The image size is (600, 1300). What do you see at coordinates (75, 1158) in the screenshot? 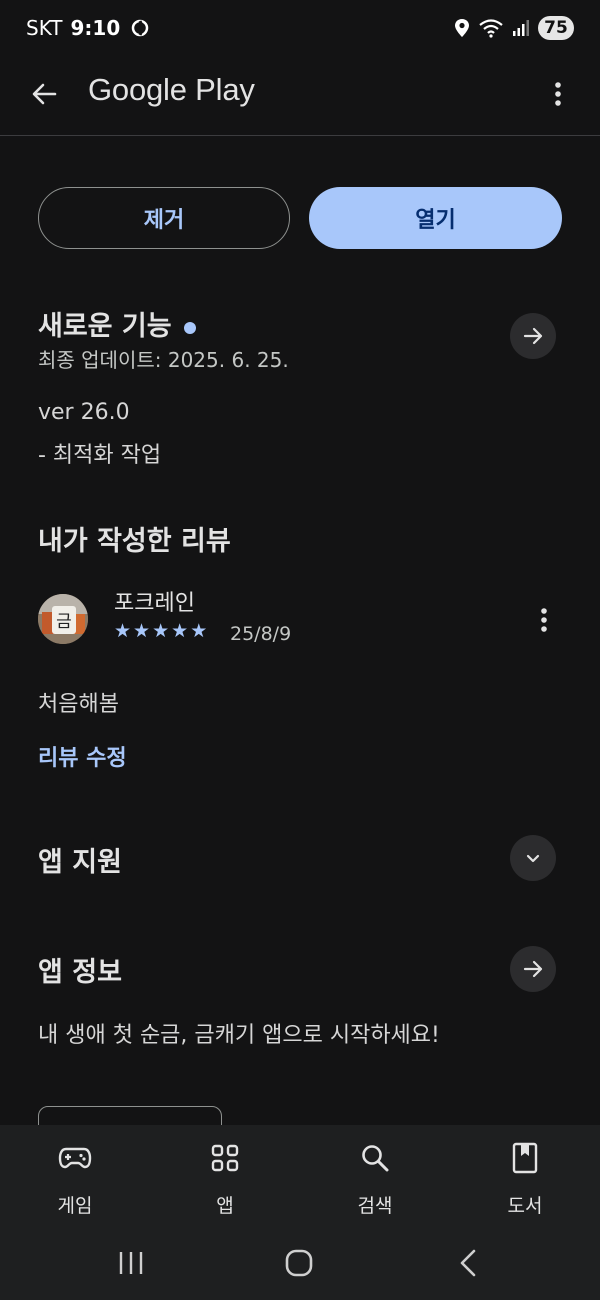
I see `gamepad-icon` at bounding box center [75, 1158].